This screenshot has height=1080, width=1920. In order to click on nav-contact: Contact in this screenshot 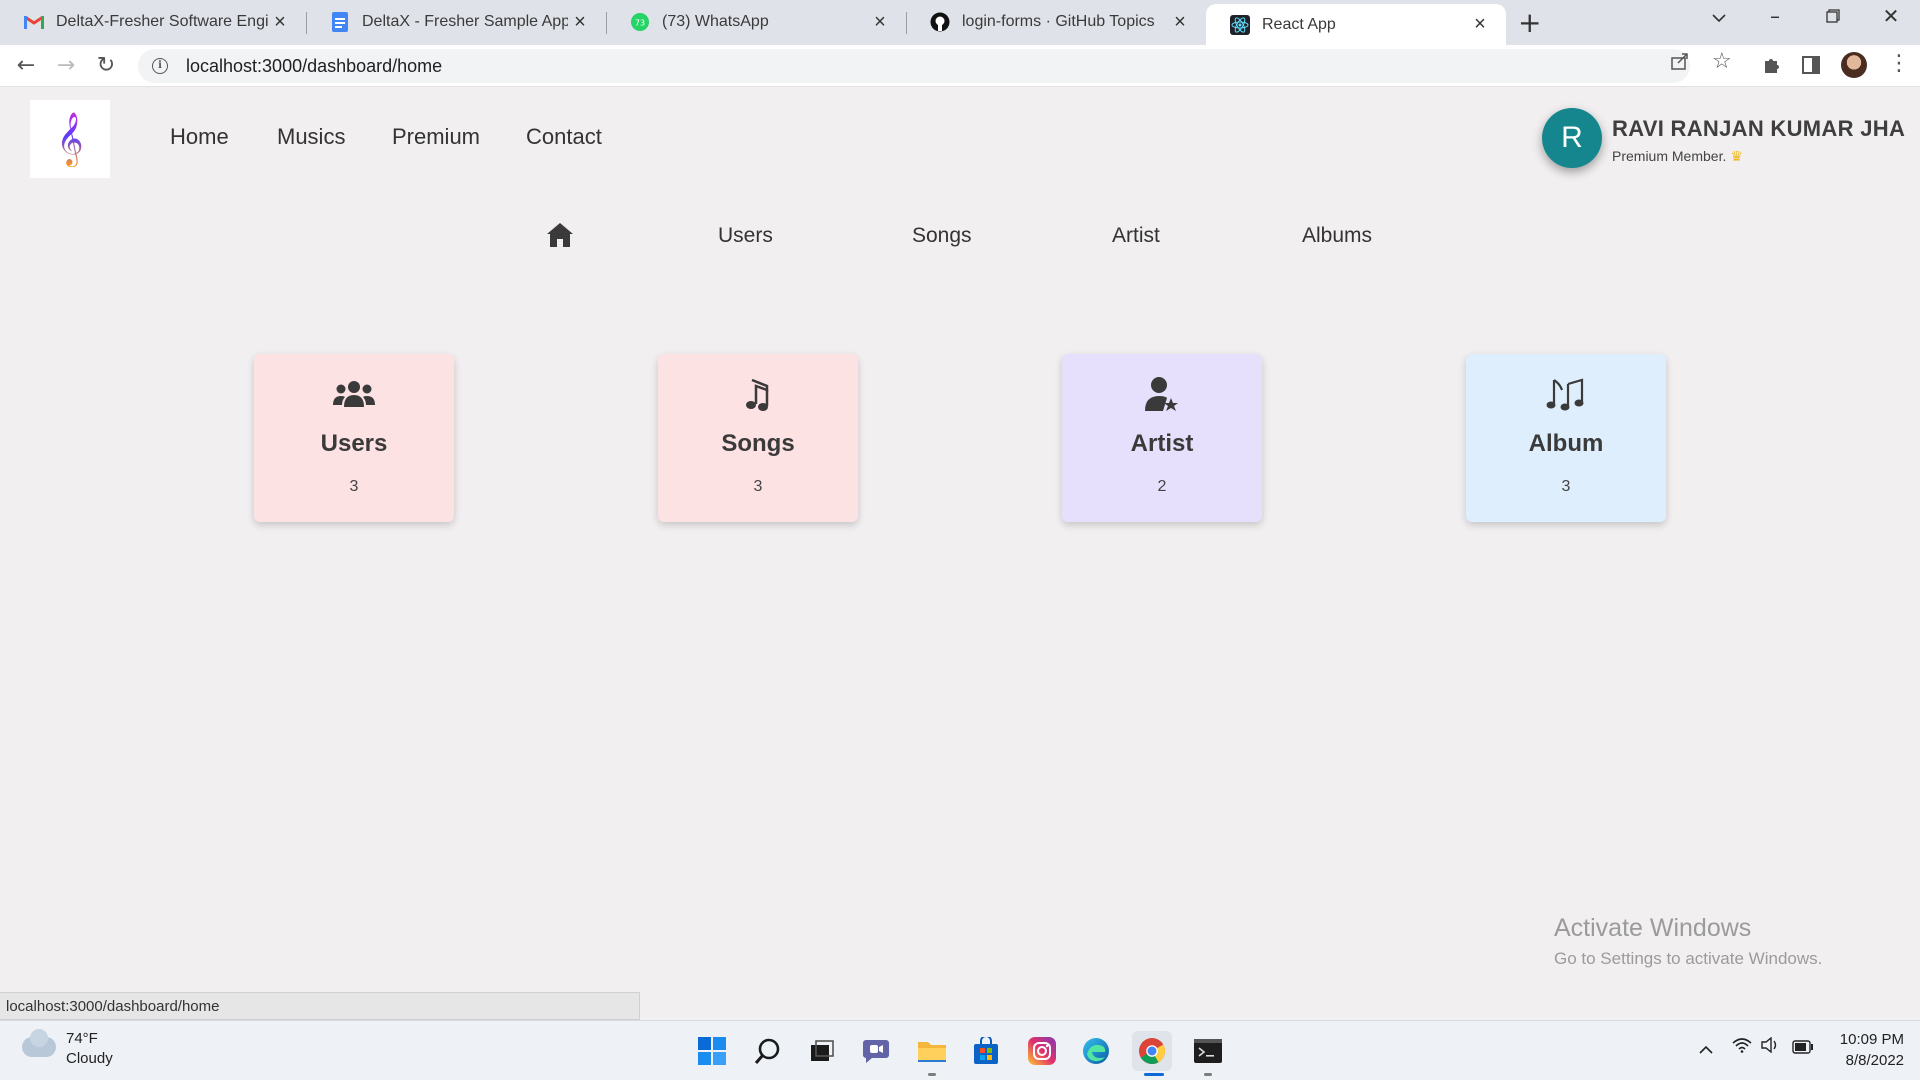, I will do `click(564, 137)`.